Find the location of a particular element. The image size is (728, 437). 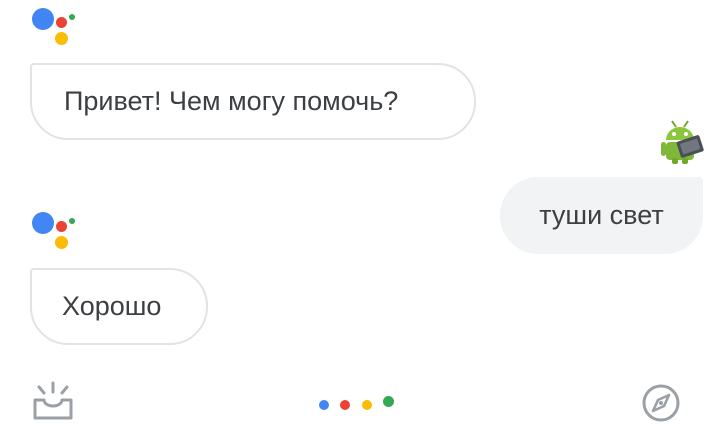

green-dot is located at coordinates (388, 401).